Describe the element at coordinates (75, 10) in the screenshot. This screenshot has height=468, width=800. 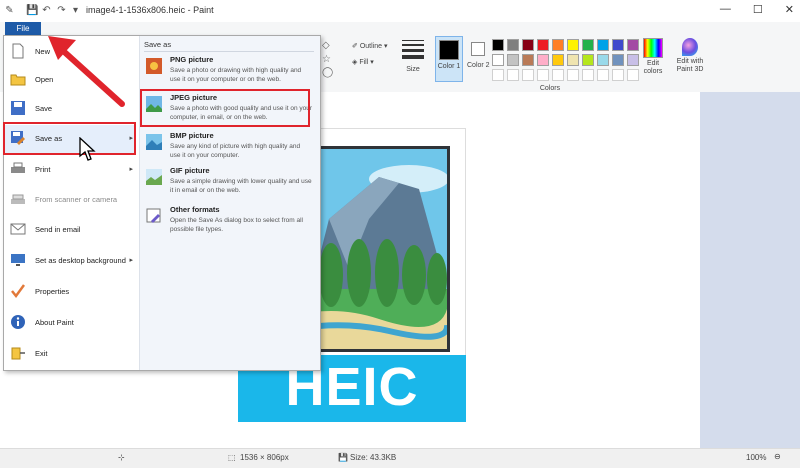
I see `customize-icon: ▾` at that location.